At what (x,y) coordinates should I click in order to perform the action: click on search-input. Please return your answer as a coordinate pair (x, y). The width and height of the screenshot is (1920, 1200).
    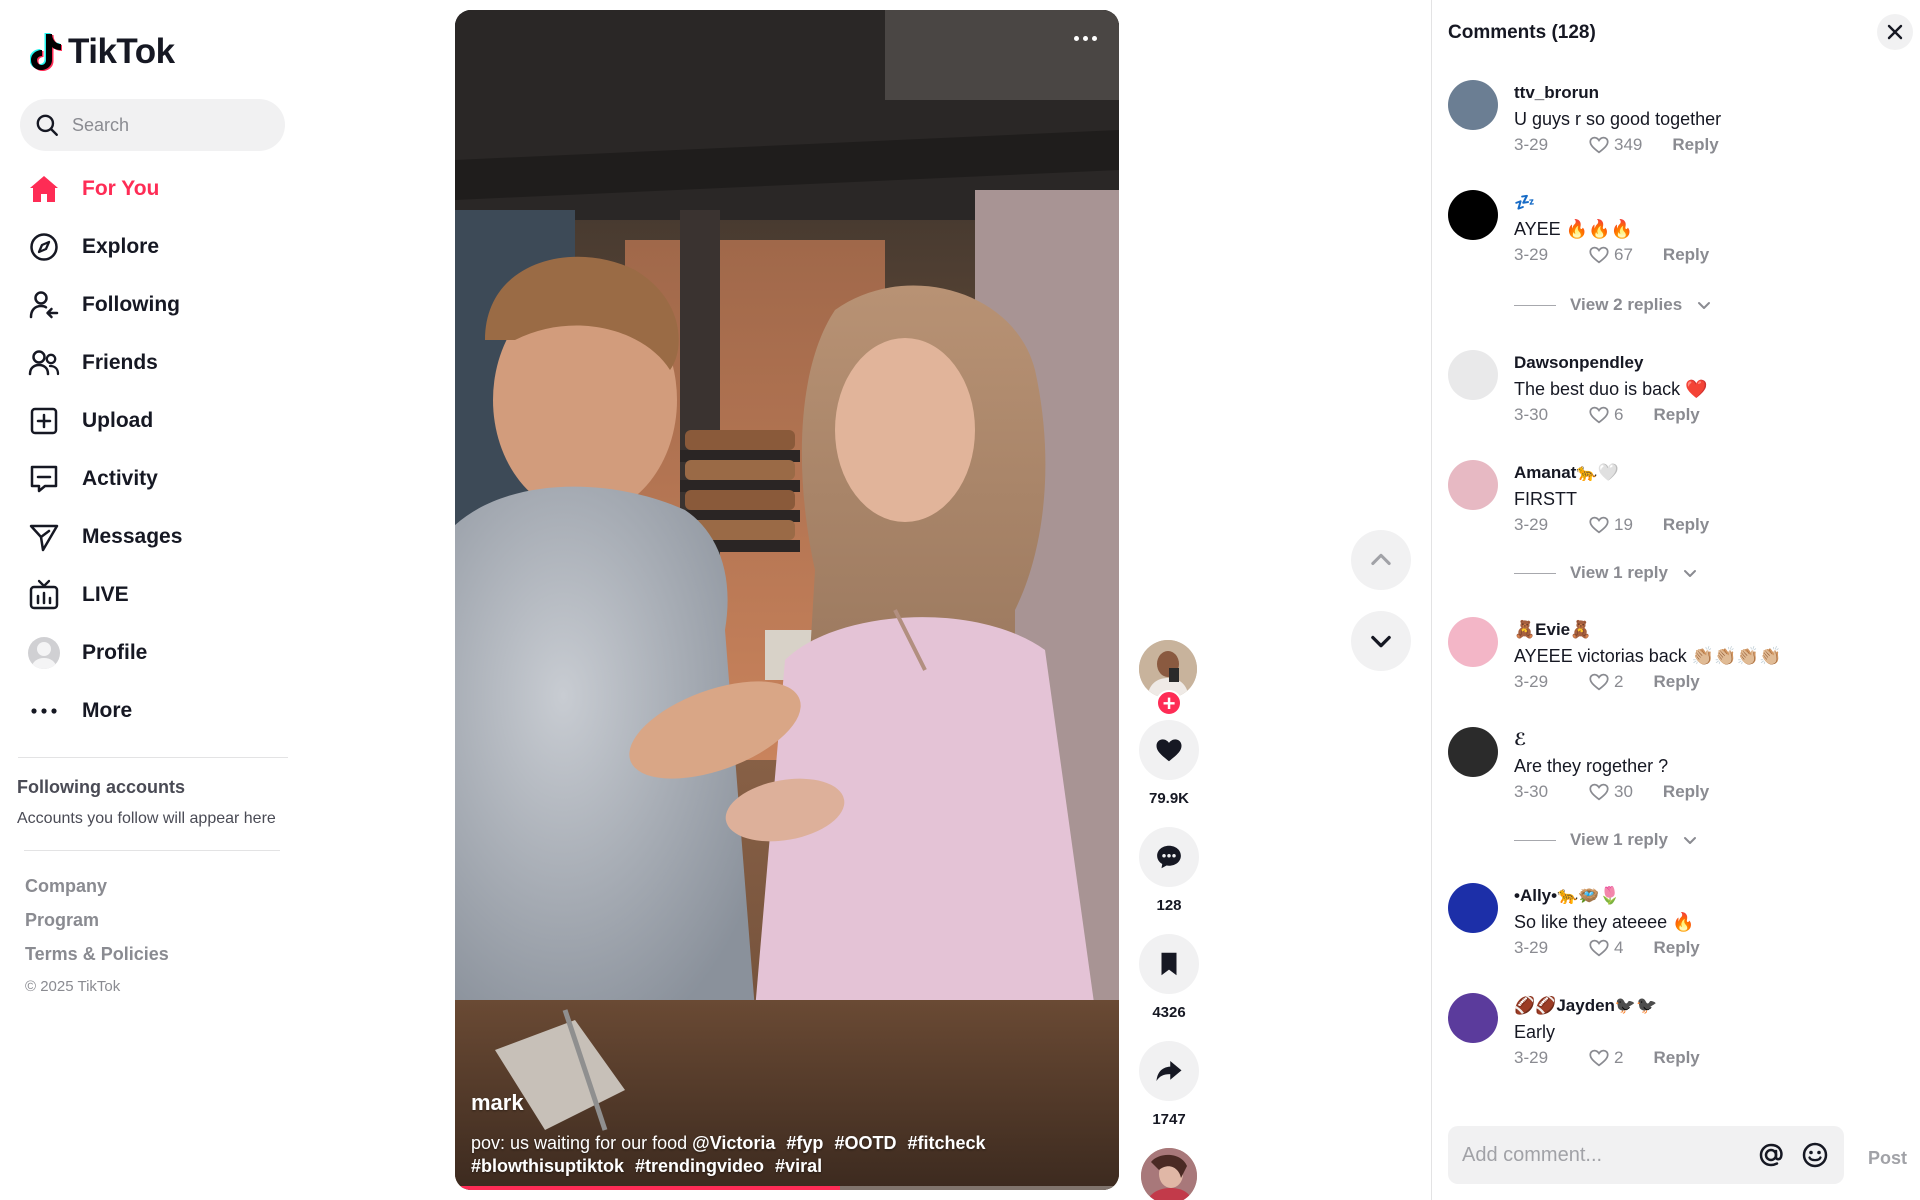
    Looking at the image, I should click on (167, 125).